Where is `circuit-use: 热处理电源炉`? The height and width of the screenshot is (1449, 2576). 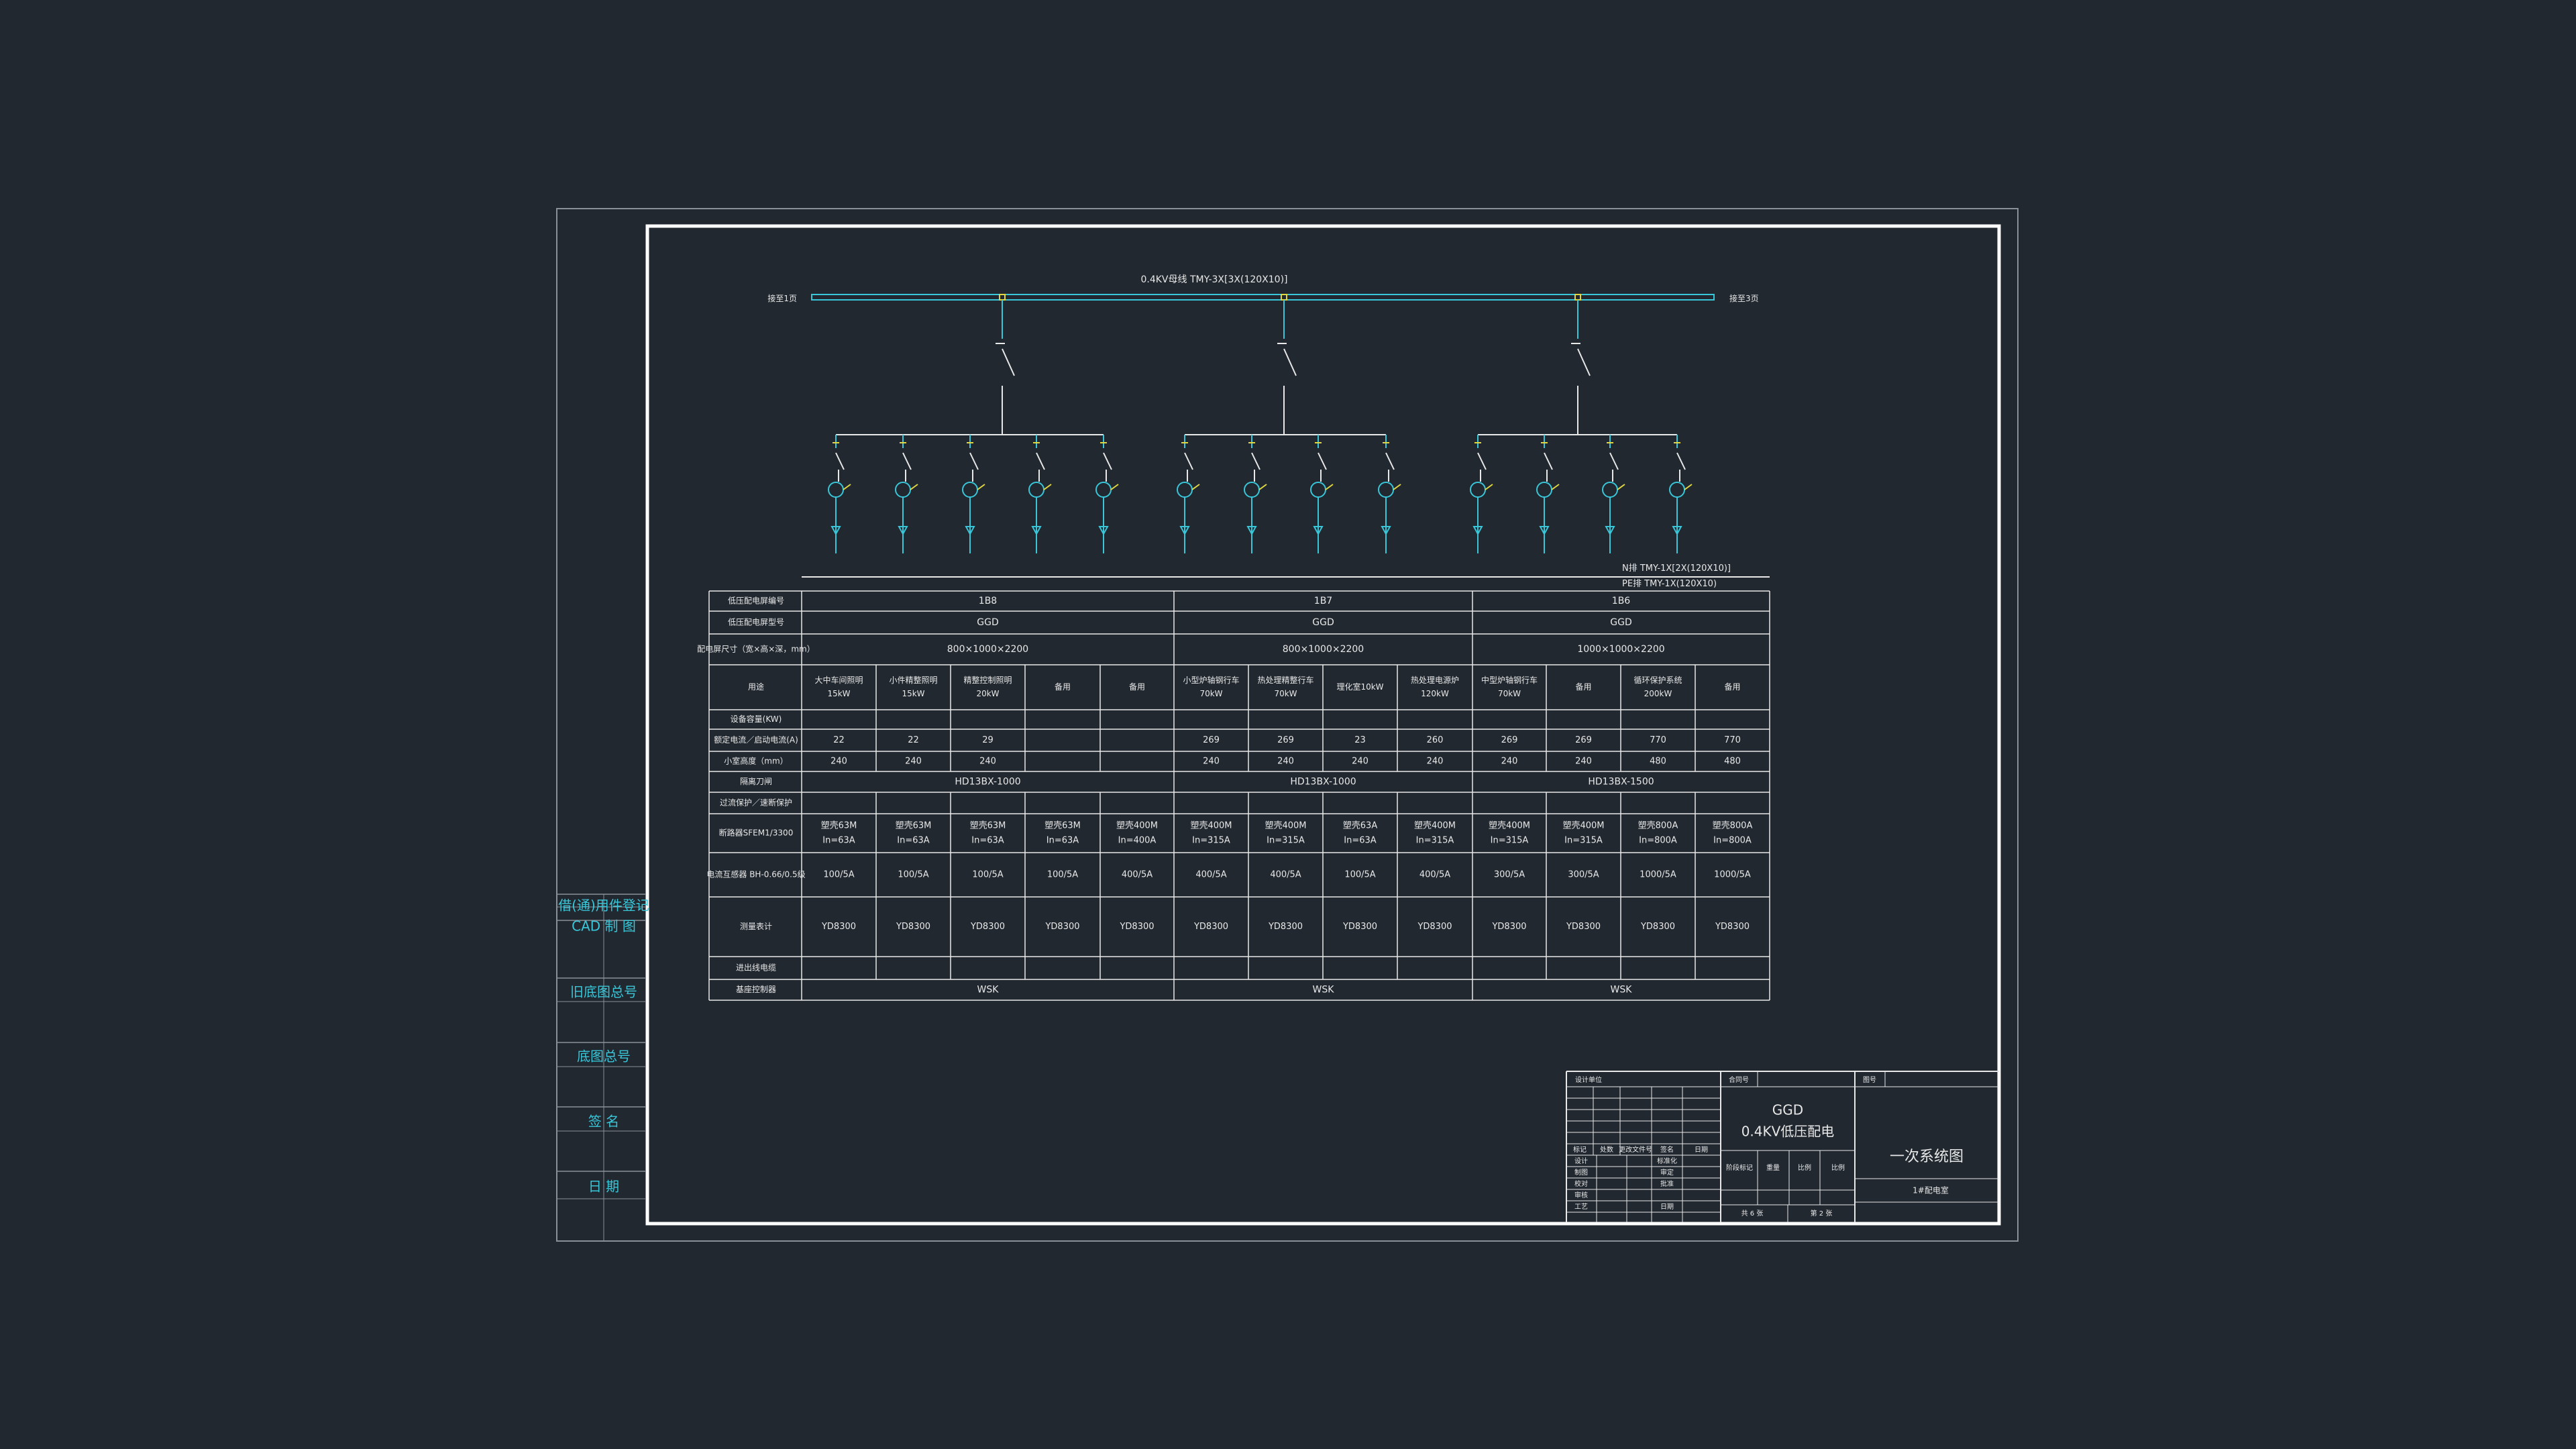
circuit-use: 热处理电源炉 is located at coordinates (1435, 680).